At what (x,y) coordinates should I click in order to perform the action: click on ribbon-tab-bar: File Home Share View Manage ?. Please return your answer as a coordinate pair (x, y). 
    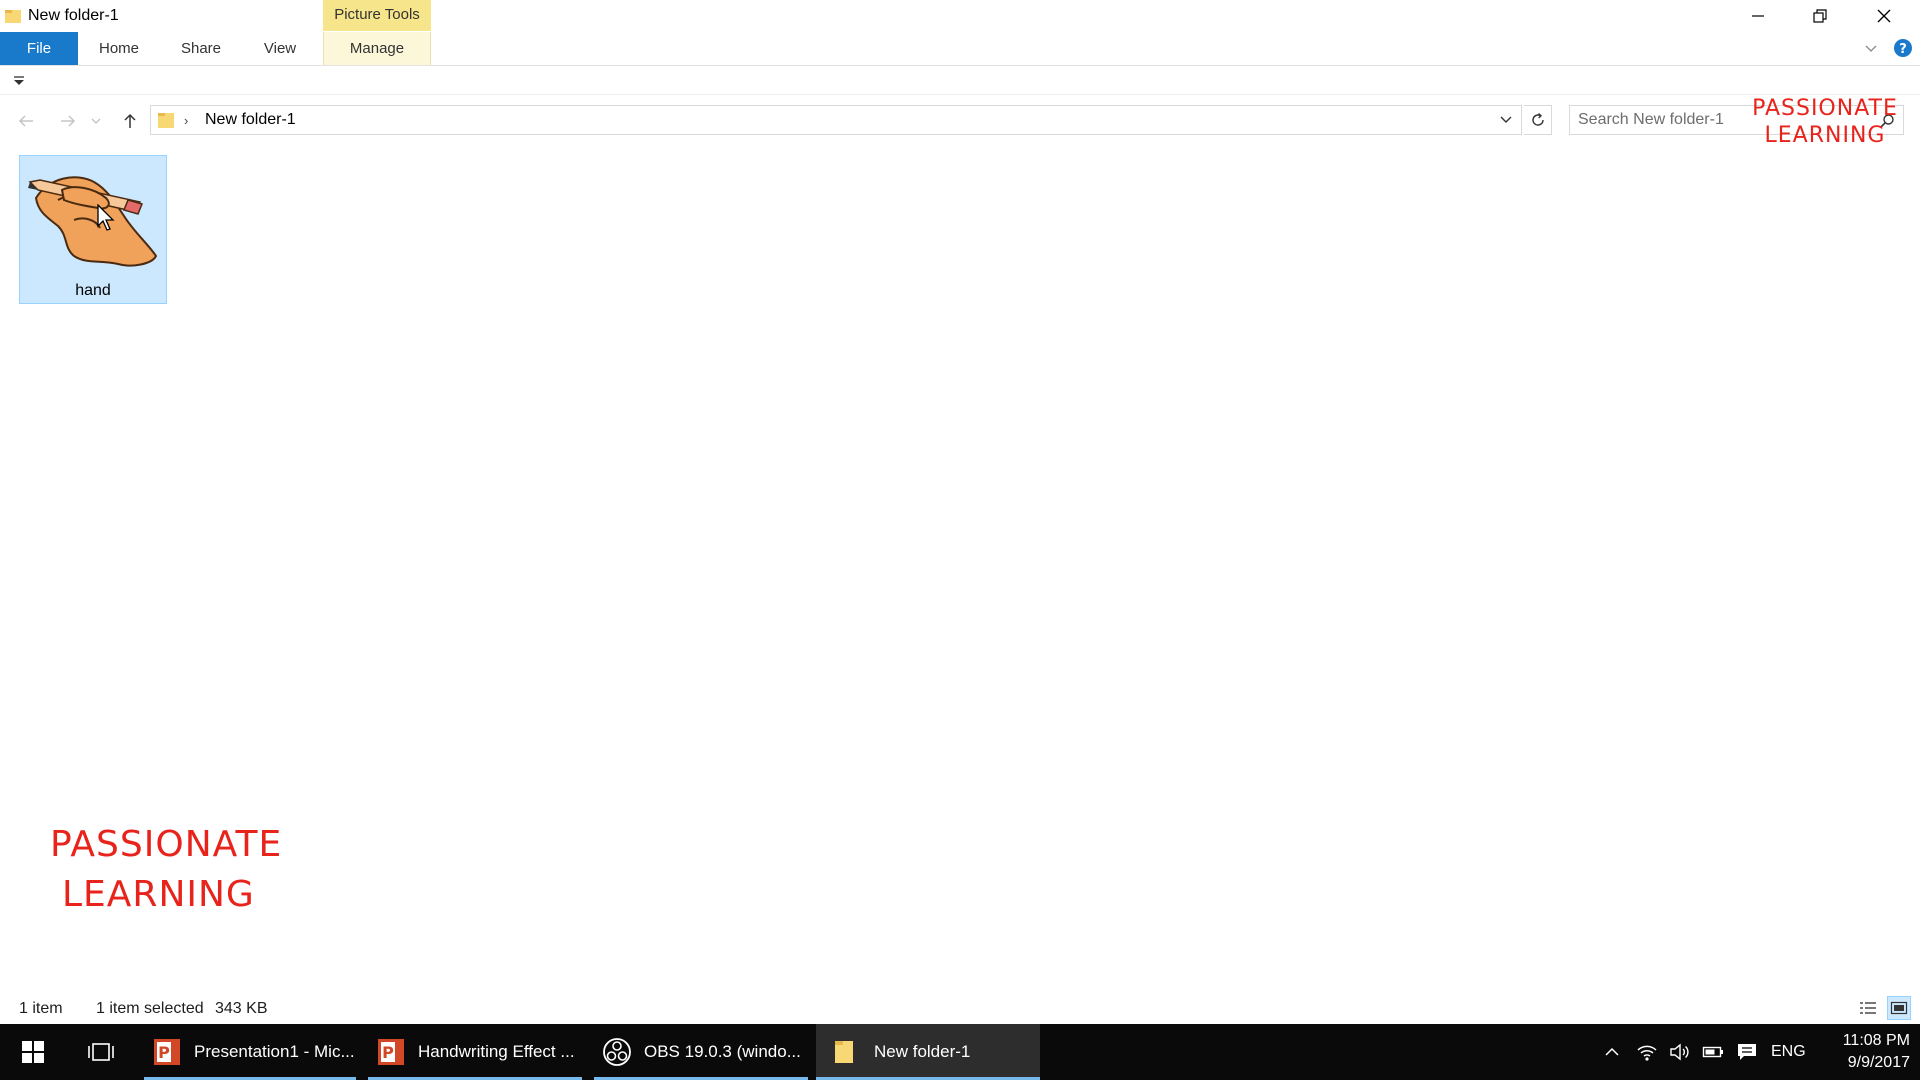
    Looking at the image, I should click on (960, 49).